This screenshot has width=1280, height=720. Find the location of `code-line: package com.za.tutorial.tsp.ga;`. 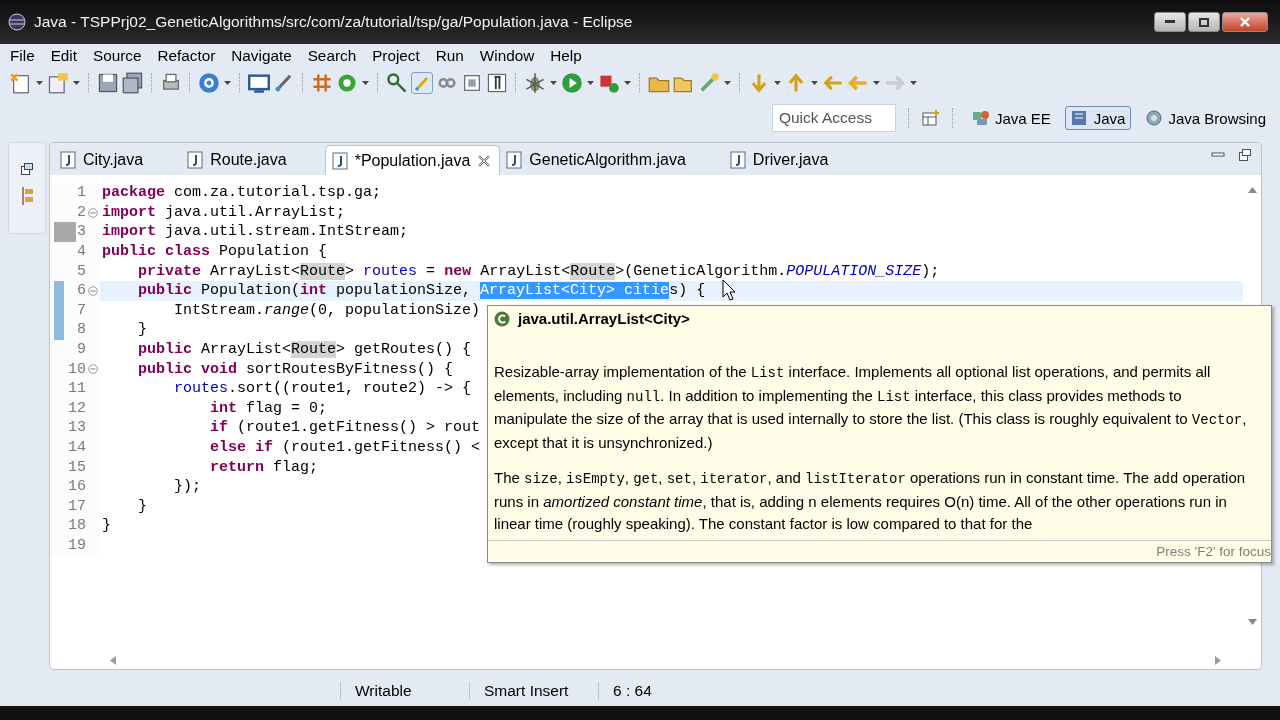

code-line: package com.za.tutorial.tsp.ga; is located at coordinates (241, 193).